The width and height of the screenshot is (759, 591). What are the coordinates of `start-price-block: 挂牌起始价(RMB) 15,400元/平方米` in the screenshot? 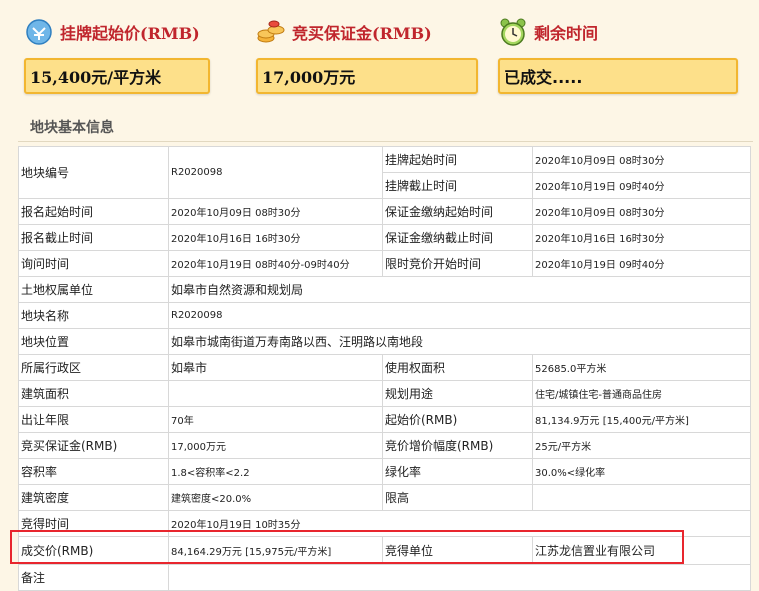 It's located at (117, 54).